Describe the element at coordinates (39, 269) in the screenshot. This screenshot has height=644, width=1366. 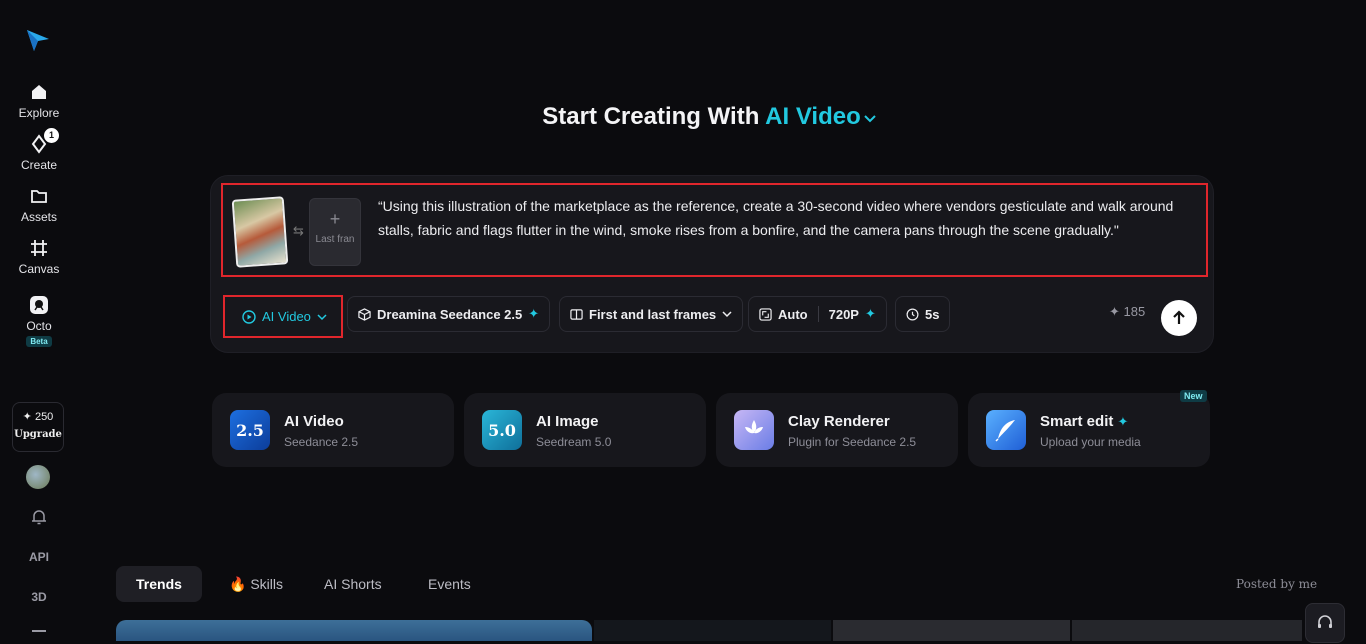
I see `sidebar-item-label: Canvas` at that location.